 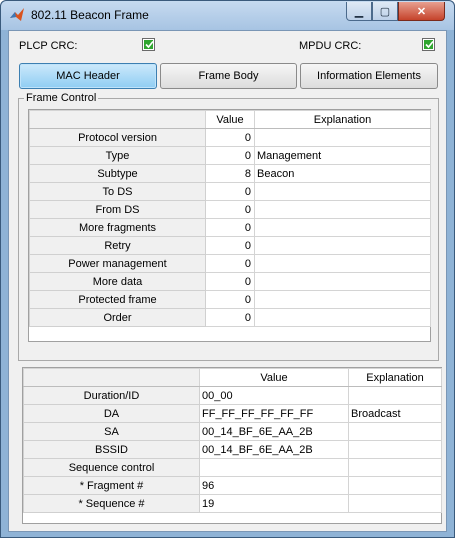 What do you see at coordinates (342, 155) in the screenshot?
I see `explanation-cell: Management` at bounding box center [342, 155].